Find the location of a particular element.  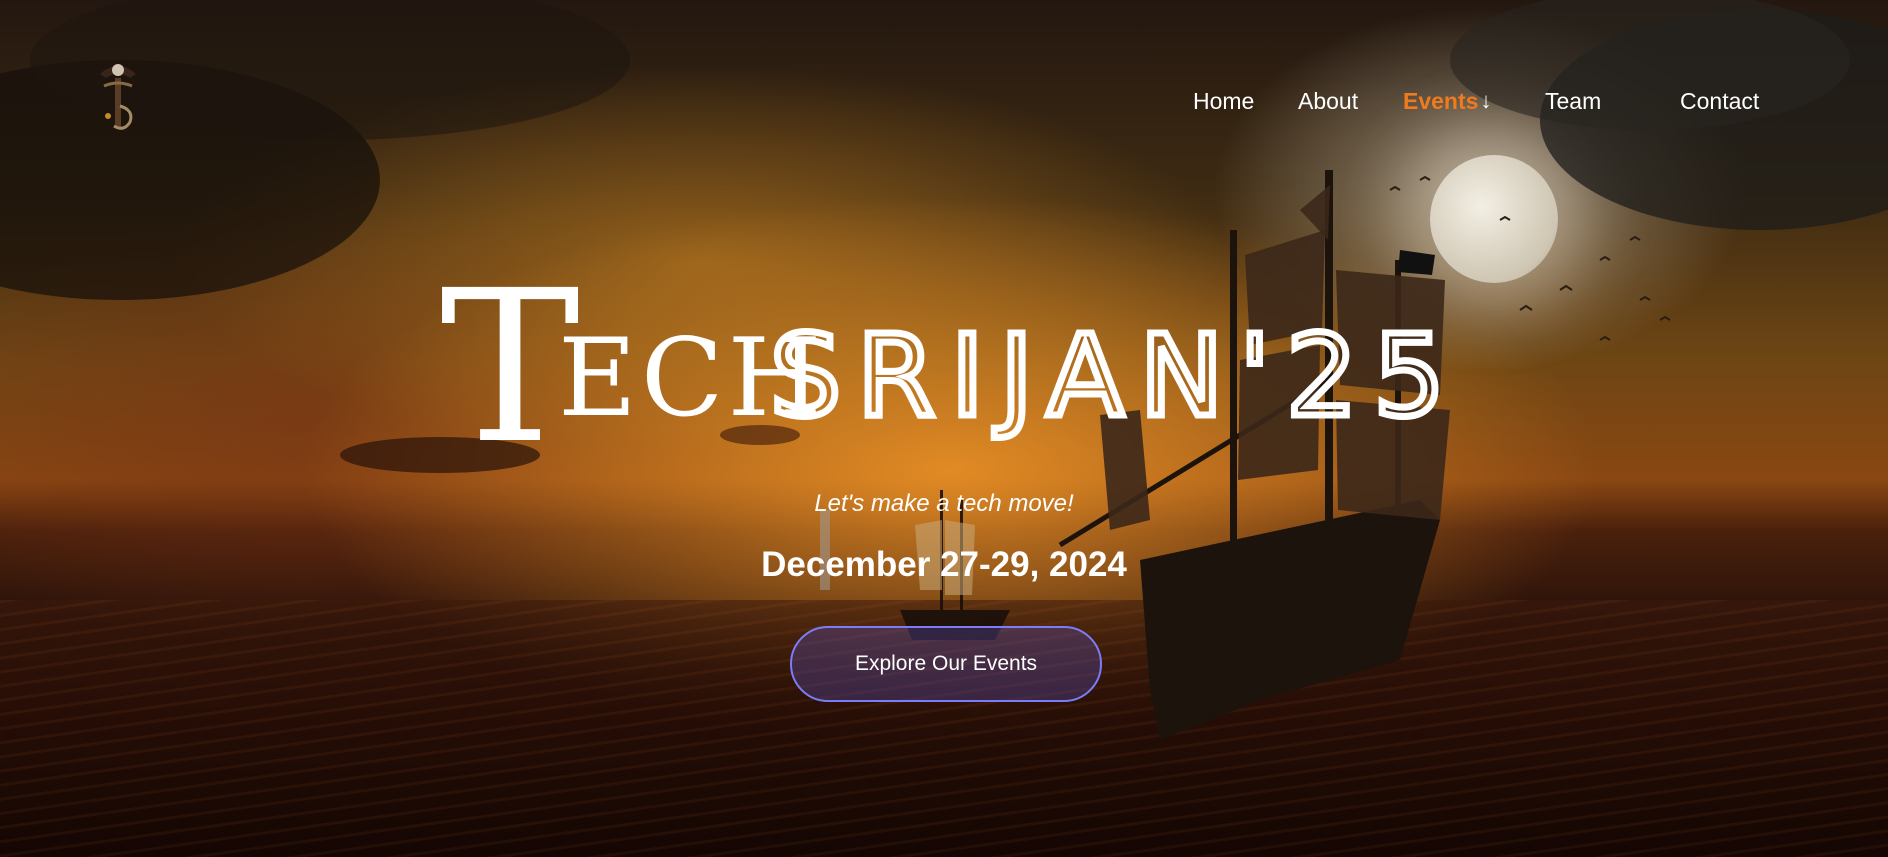

nav-team: Team is located at coordinates (1573, 101).